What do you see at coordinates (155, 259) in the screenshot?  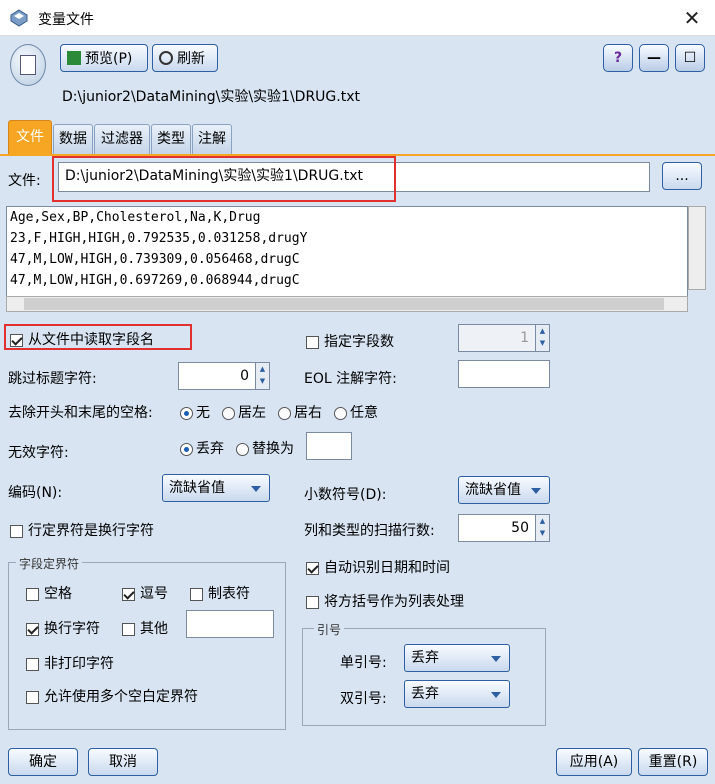 I see `preview-line: 47,M,LOW,HIGH,0.739309,0.056468,drugC` at bounding box center [155, 259].